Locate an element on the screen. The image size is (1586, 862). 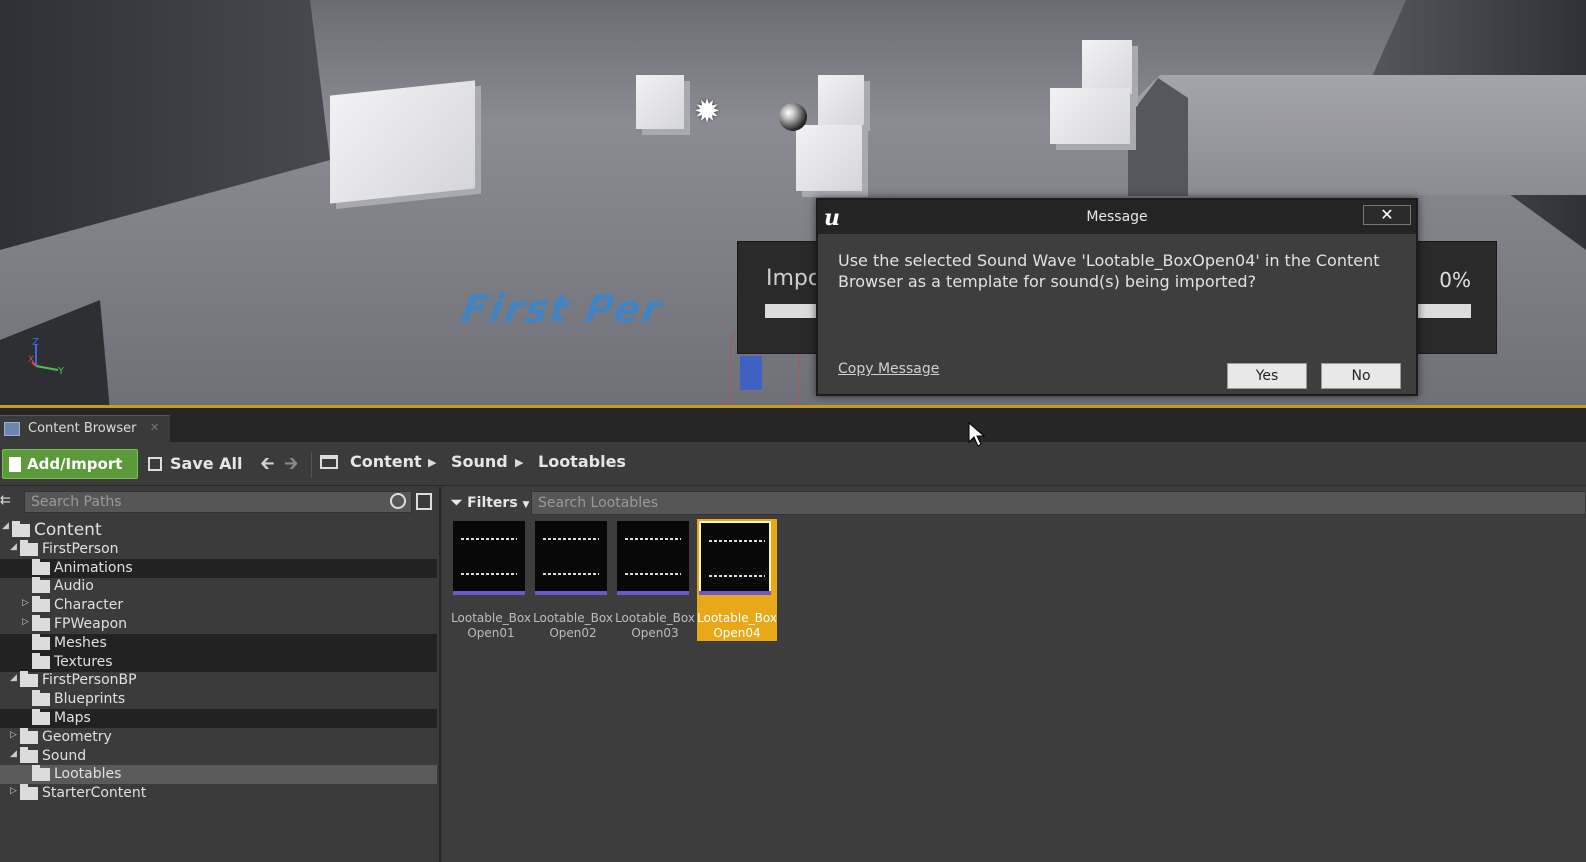
back-arrow-icon: 🡰 is located at coordinates (267, 466).